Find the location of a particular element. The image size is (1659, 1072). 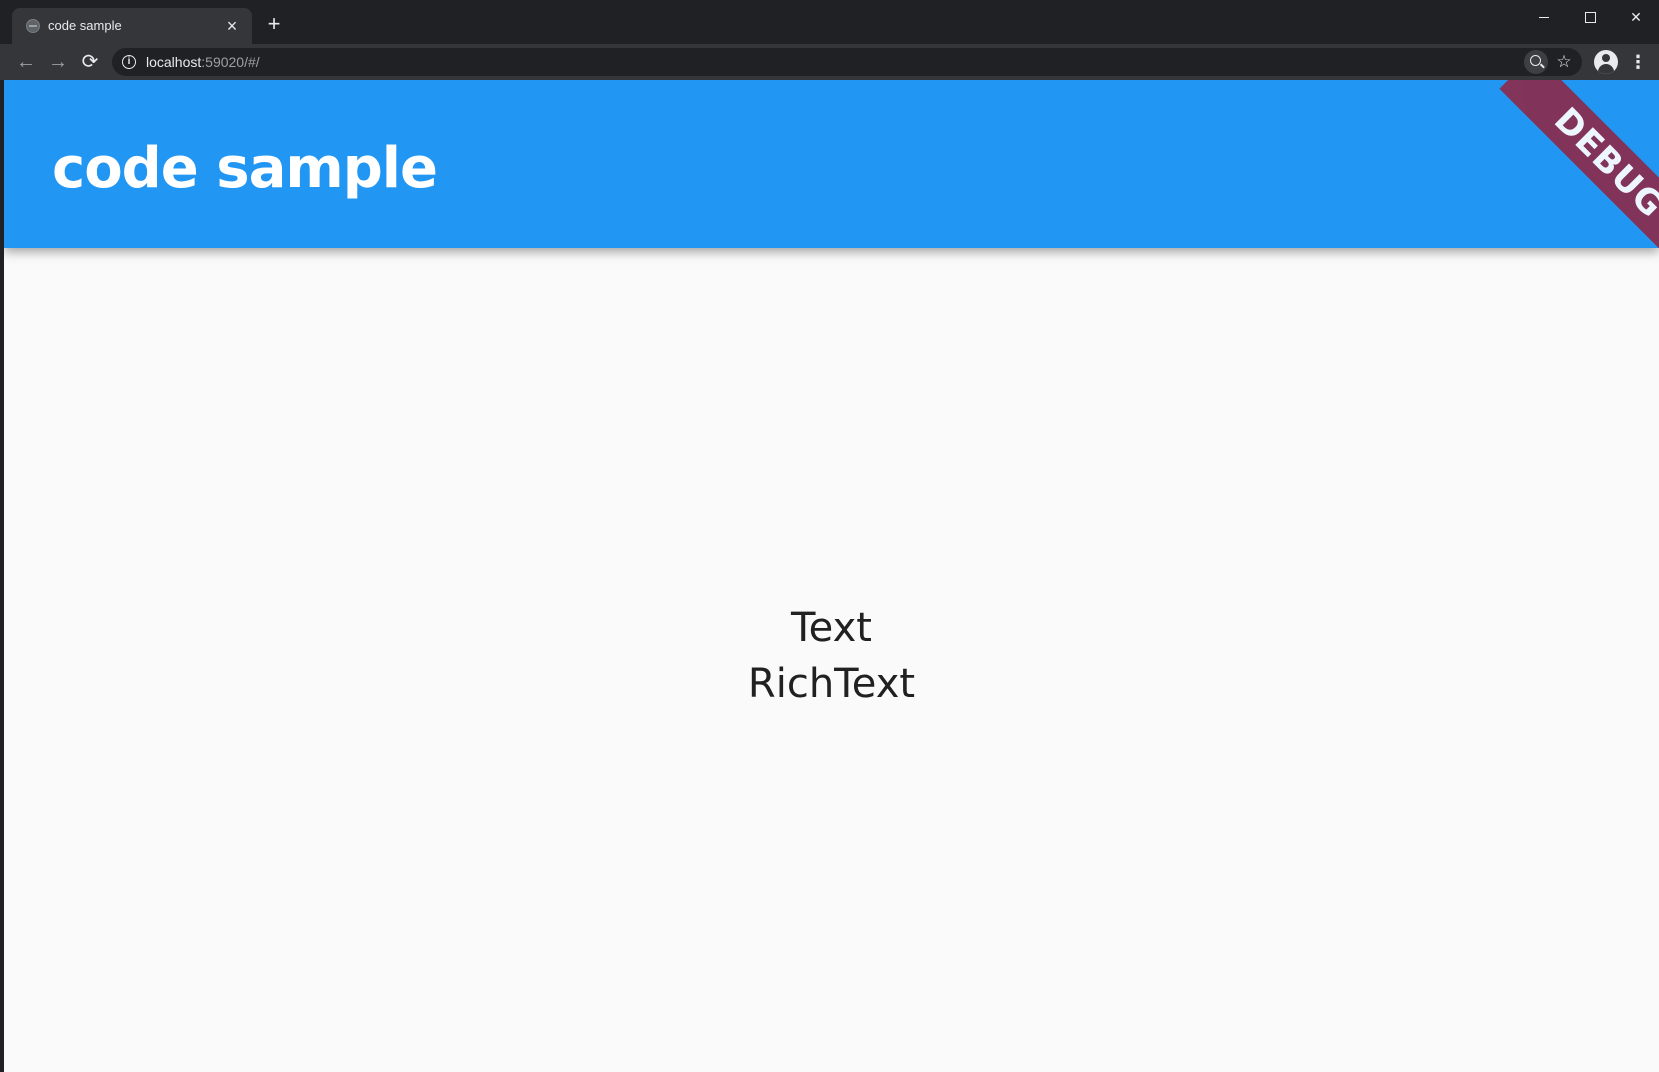

star-icon: ☆ is located at coordinates (1564, 62).